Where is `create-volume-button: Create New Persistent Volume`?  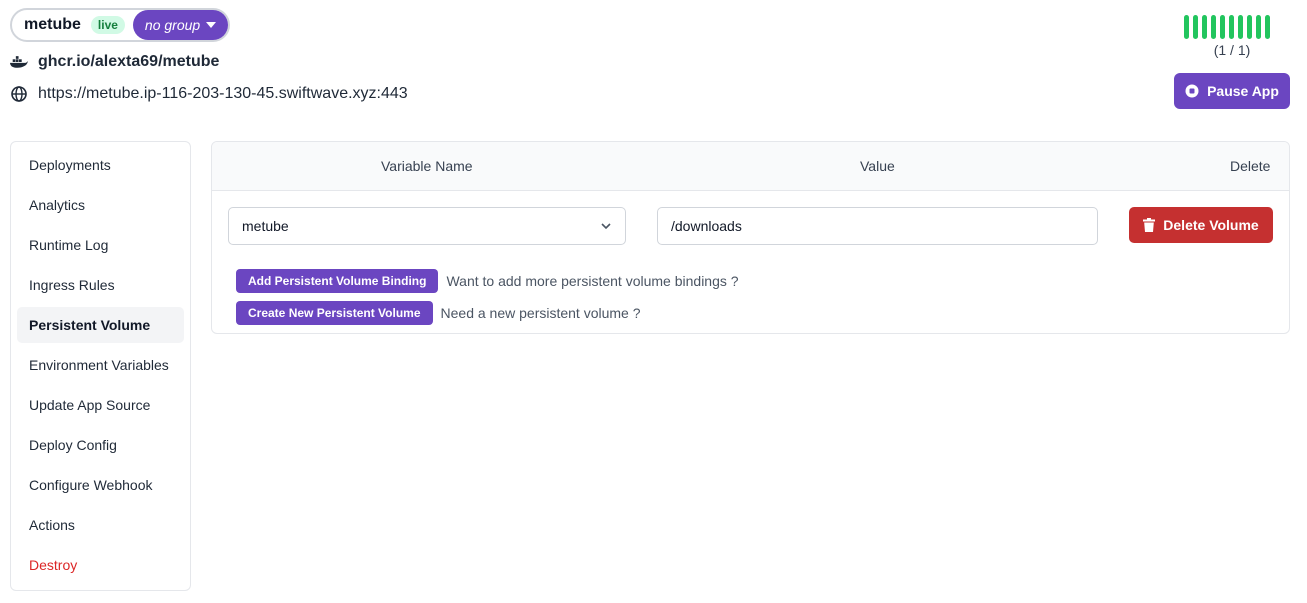
create-volume-button: Create New Persistent Volume is located at coordinates (334, 313).